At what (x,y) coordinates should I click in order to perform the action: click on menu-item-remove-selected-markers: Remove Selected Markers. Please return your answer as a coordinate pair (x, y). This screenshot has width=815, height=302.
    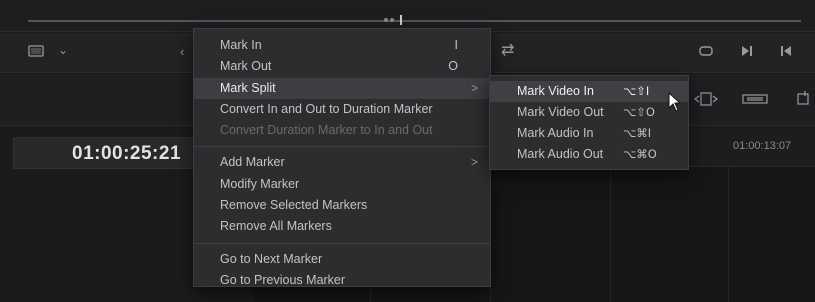
    Looking at the image, I should click on (342, 205).